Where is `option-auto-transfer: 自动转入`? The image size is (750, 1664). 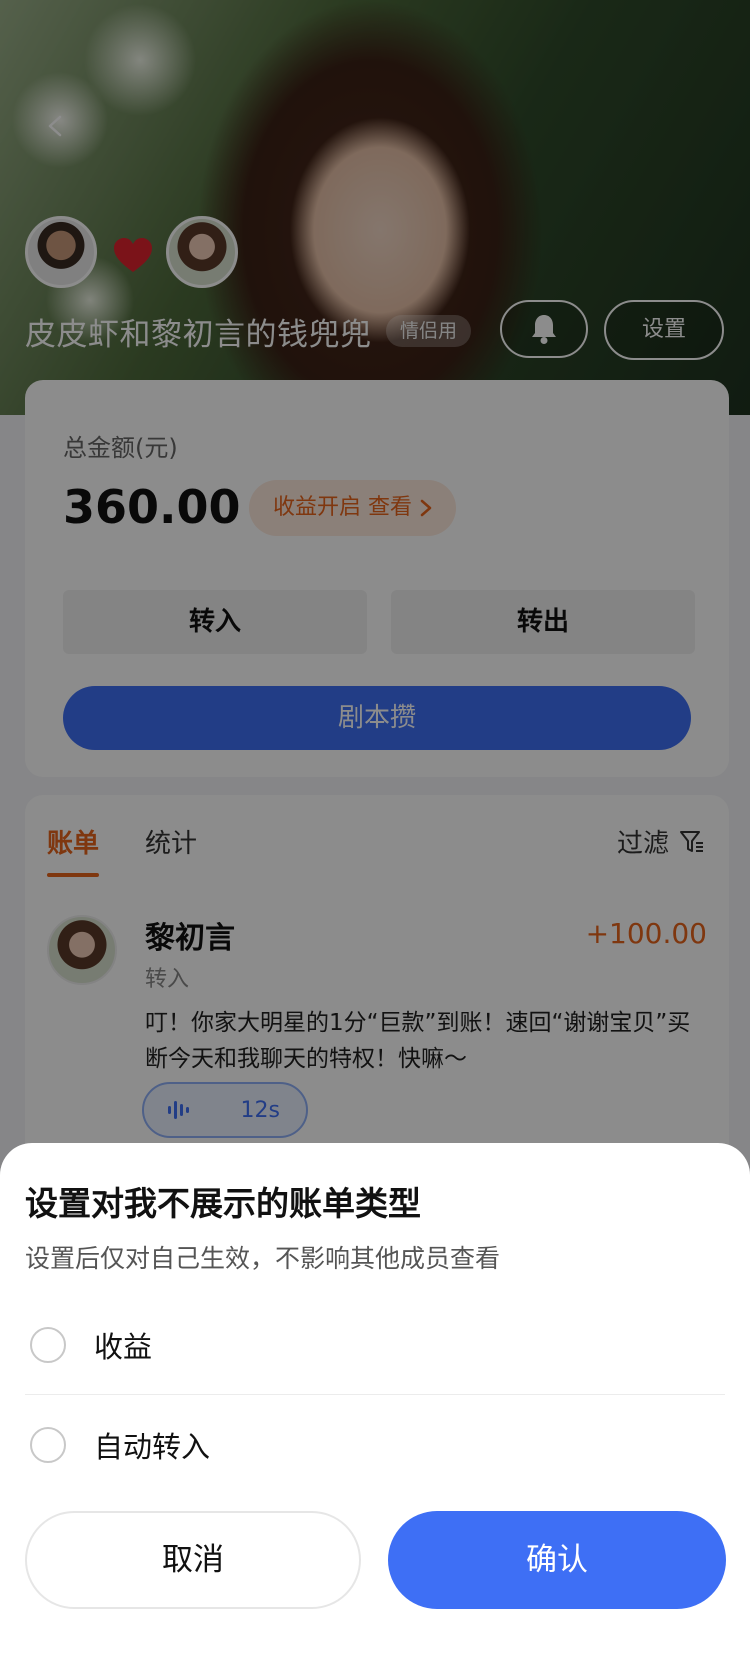
option-auto-transfer: 自动转入 is located at coordinates (375, 1445).